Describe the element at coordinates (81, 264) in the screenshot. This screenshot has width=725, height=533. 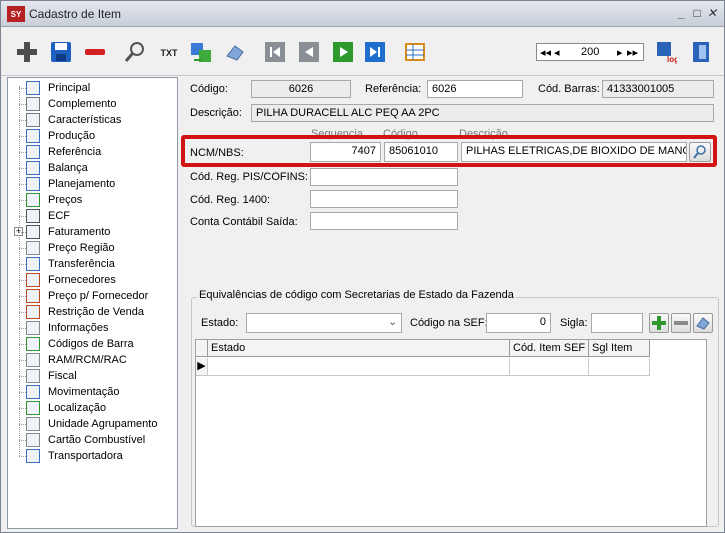
I see `tree-item-label: Transferência` at that location.